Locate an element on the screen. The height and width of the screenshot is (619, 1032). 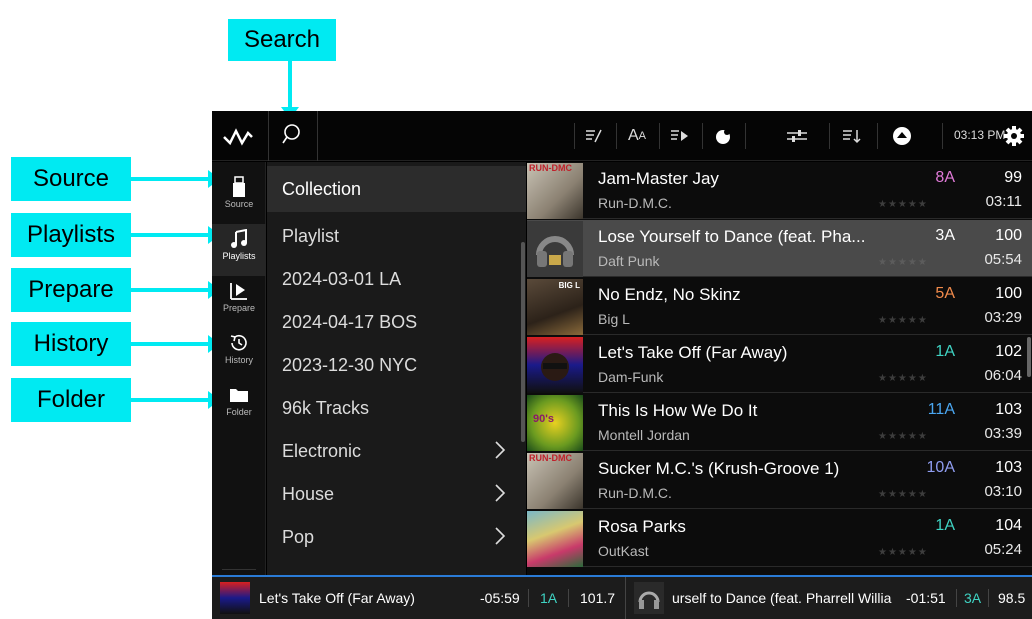
deck-time: -05:59 is located at coordinates (500, 598).